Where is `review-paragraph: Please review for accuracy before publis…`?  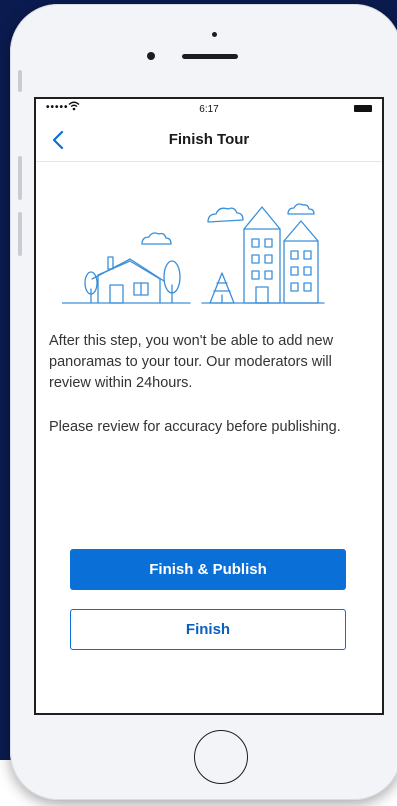 review-paragraph: Please review for accuracy before publis… is located at coordinates (195, 427).